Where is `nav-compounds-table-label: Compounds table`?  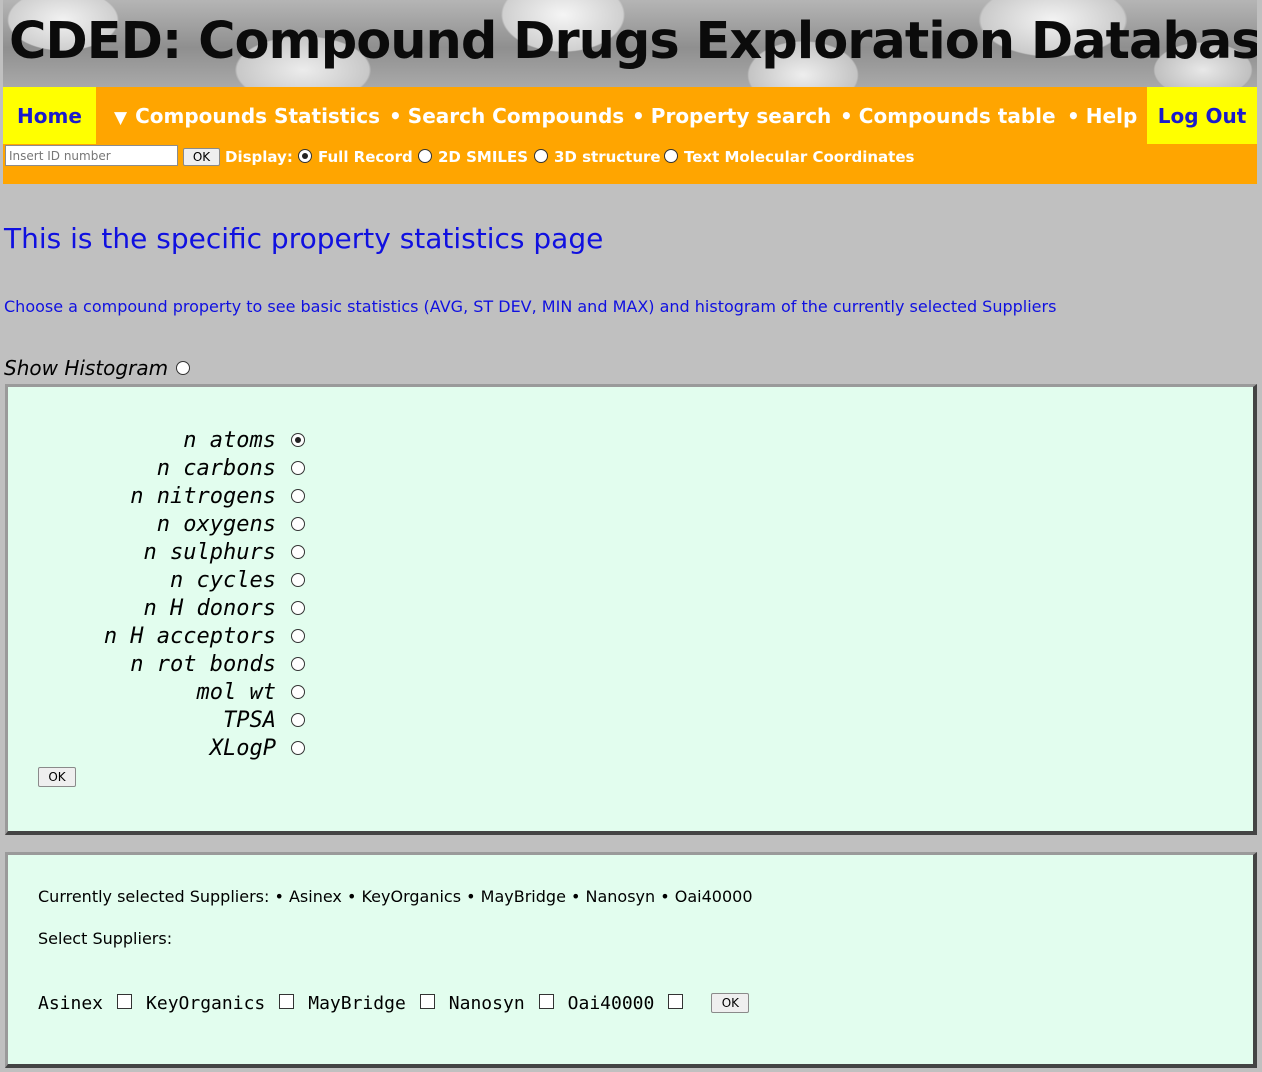 nav-compounds-table-label: Compounds table is located at coordinates (957, 116).